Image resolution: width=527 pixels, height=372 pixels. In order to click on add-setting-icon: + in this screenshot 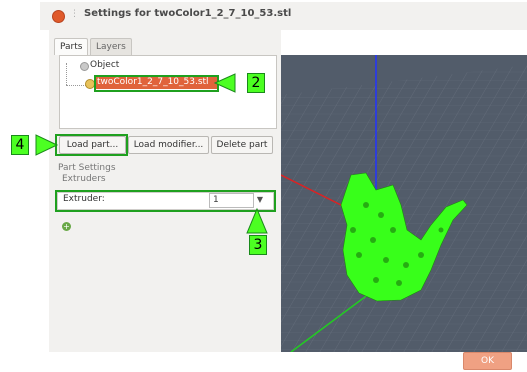, I will do `click(66, 226)`.